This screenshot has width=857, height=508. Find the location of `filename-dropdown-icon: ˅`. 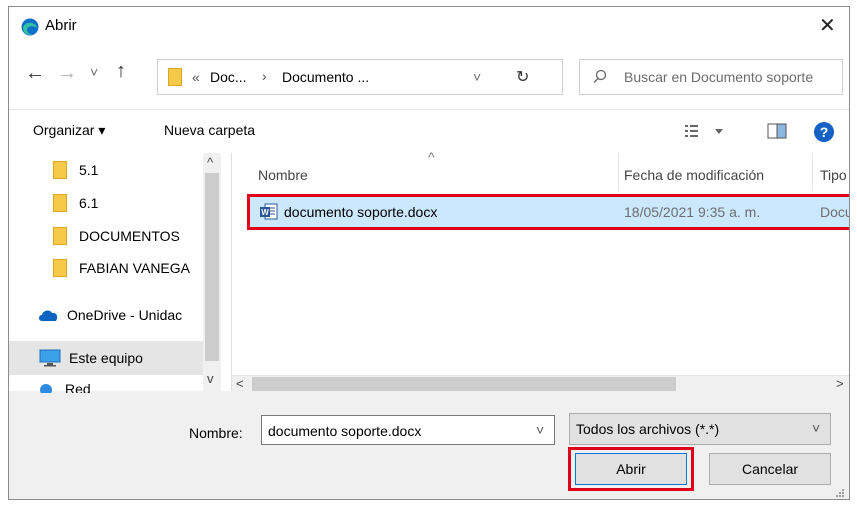

filename-dropdown-icon: ˅ is located at coordinates (540, 430).